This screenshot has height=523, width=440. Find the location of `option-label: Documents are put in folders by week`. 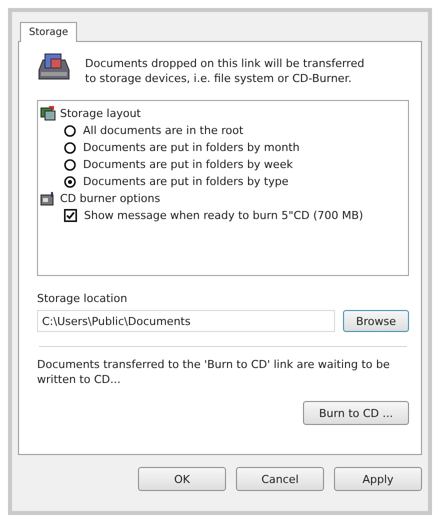

option-label: Documents are put in folders by week is located at coordinates (188, 164).